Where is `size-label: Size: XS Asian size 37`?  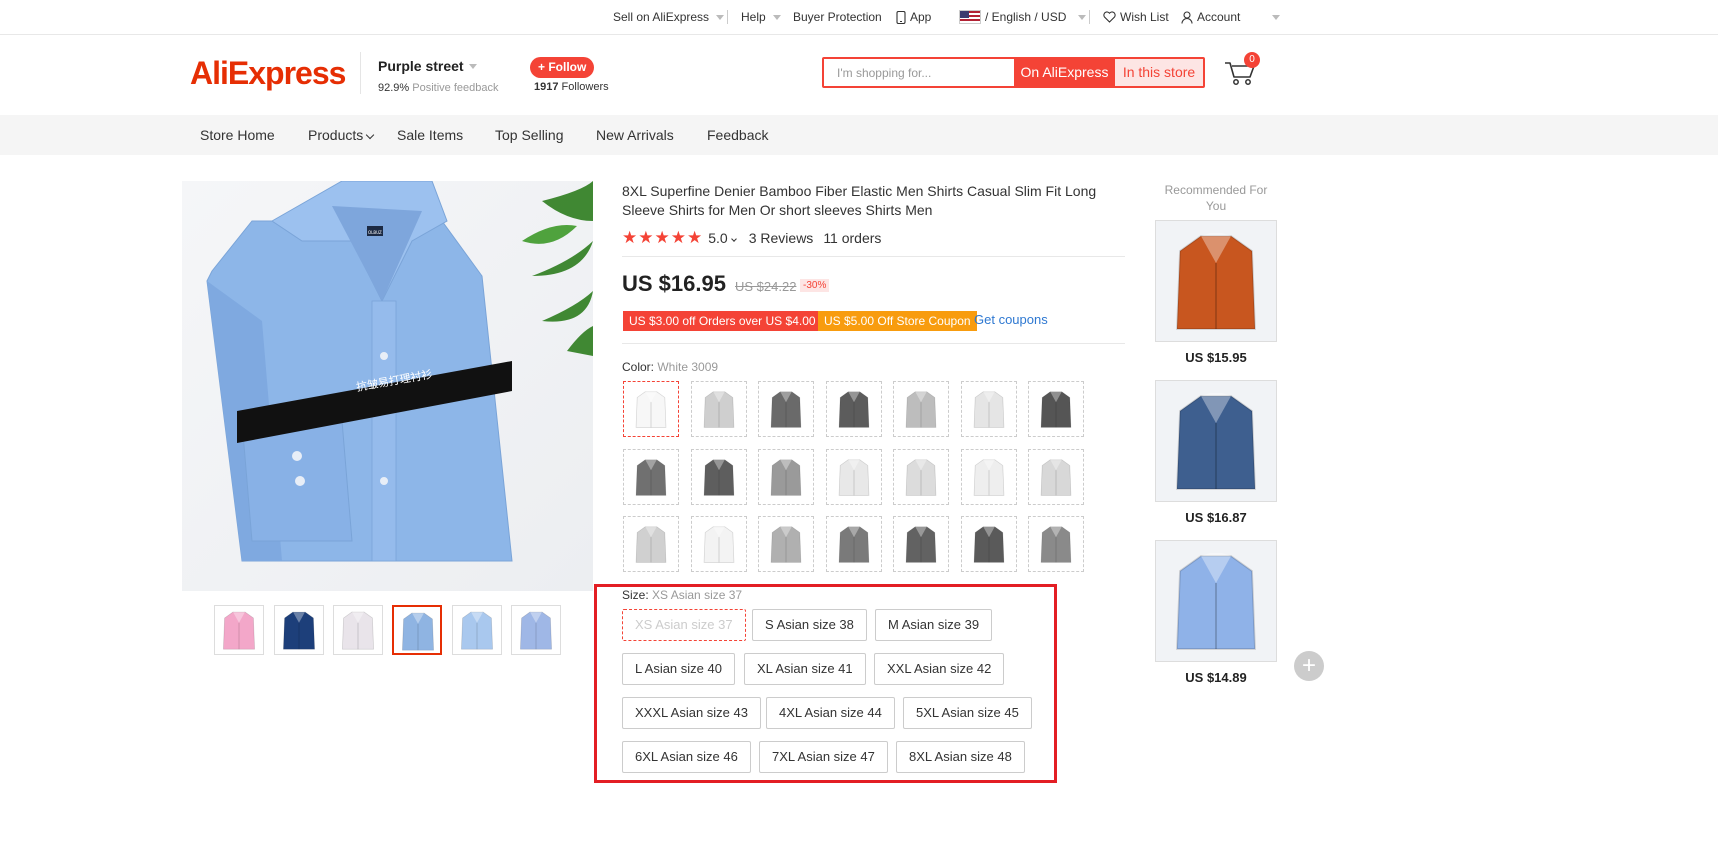 size-label: Size: XS Asian size 37 is located at coordinates (682, 595).